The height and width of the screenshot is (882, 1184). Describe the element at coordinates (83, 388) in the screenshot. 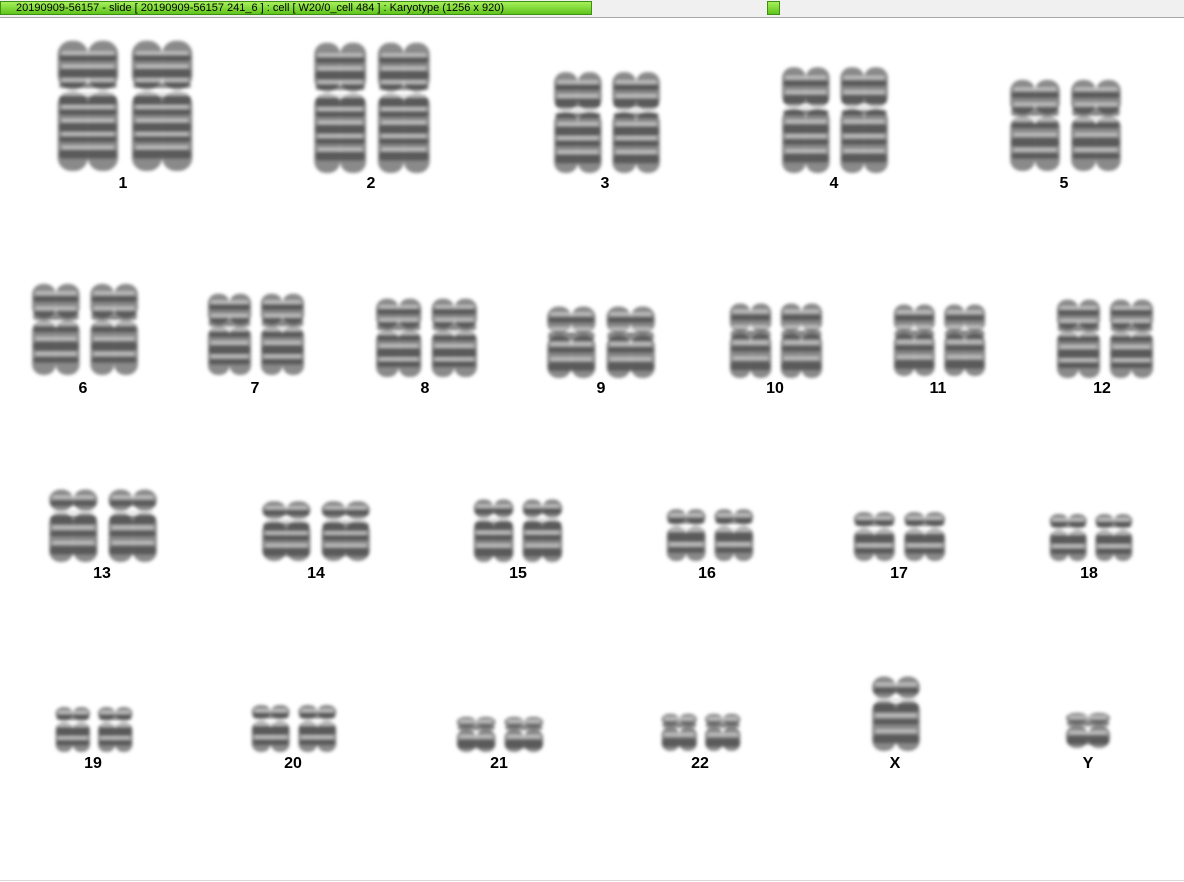

I see `chromosome-label-6: 6` at that location.